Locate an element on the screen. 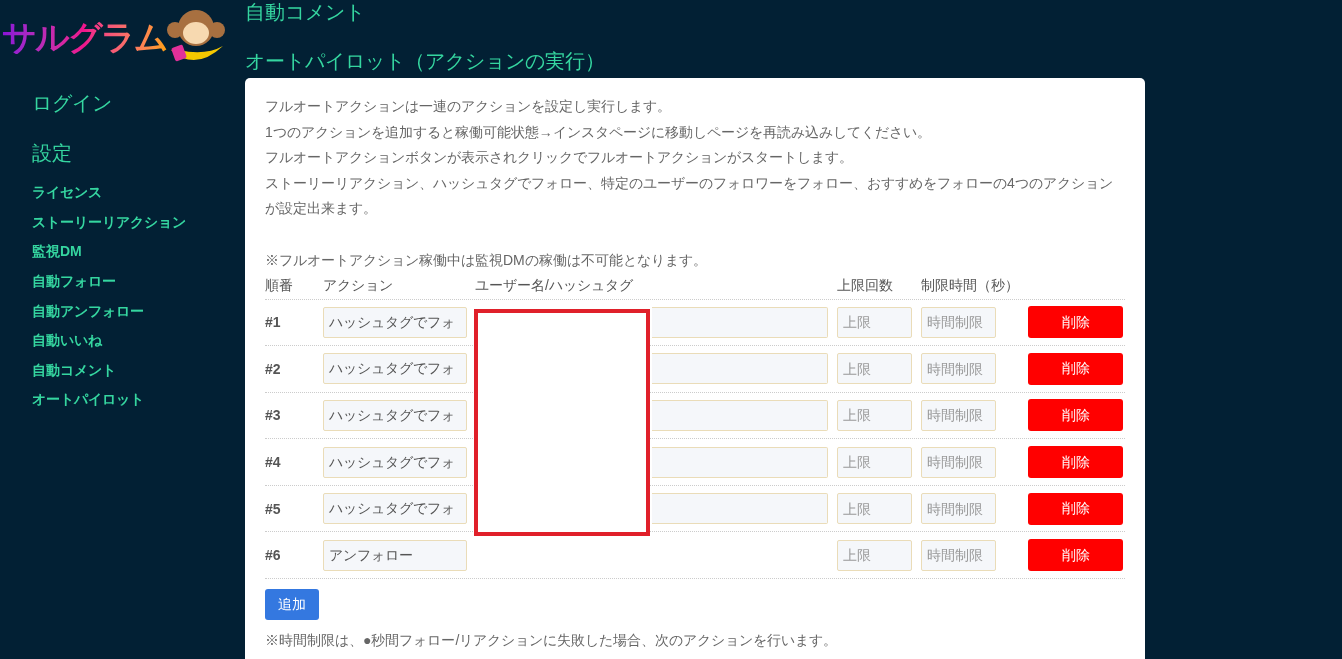  row-number: #2 is located at coordinates (273, 368).